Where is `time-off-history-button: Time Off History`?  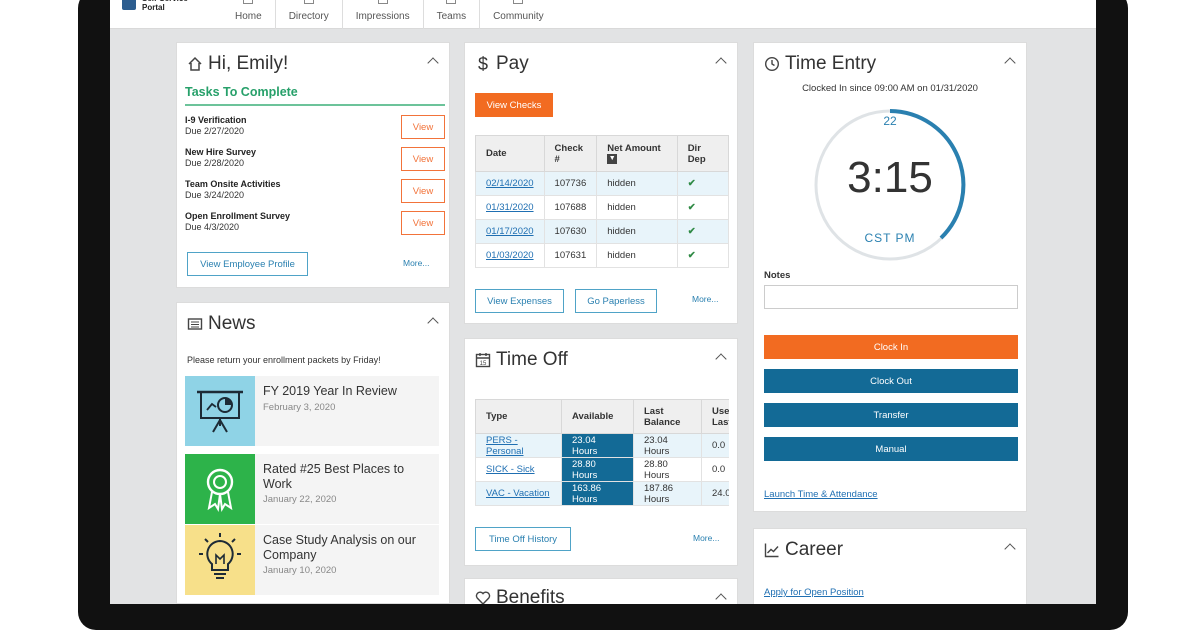
time-off-history-button: Time Off History is located at coordinates (523, 539).